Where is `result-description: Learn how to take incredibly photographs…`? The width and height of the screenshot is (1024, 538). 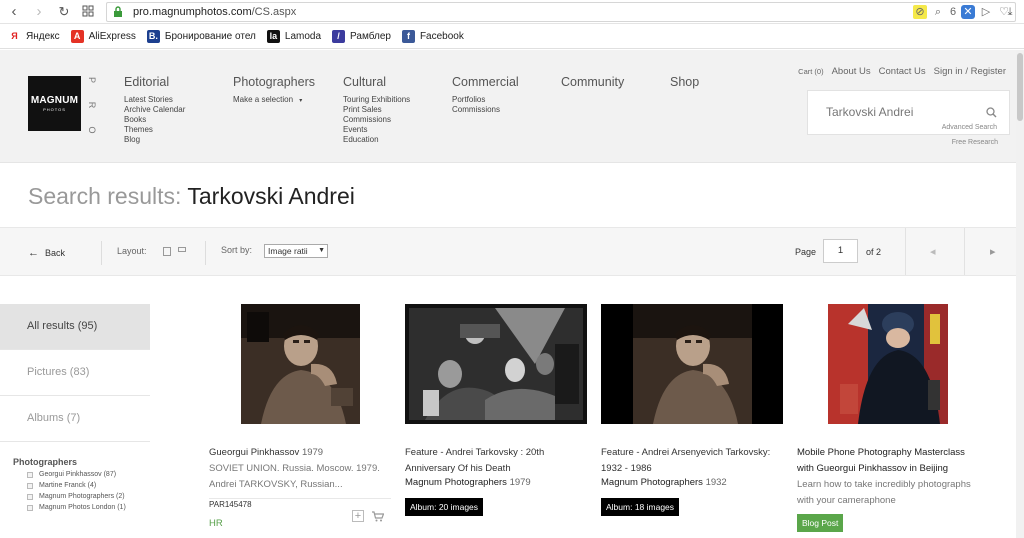
result-description: Learn how to take incredibly photographs… is located at coordinates (884, 492).